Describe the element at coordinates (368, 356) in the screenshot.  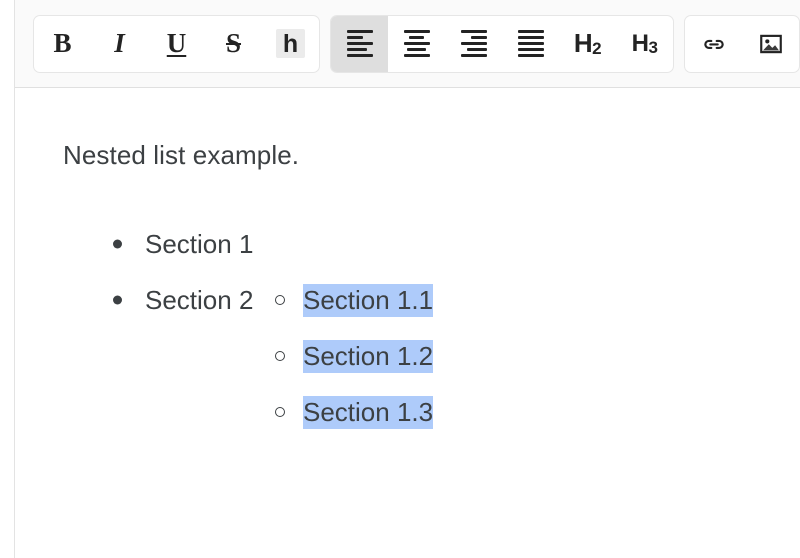
I see `list-item-label: Section 1.2` at that location.